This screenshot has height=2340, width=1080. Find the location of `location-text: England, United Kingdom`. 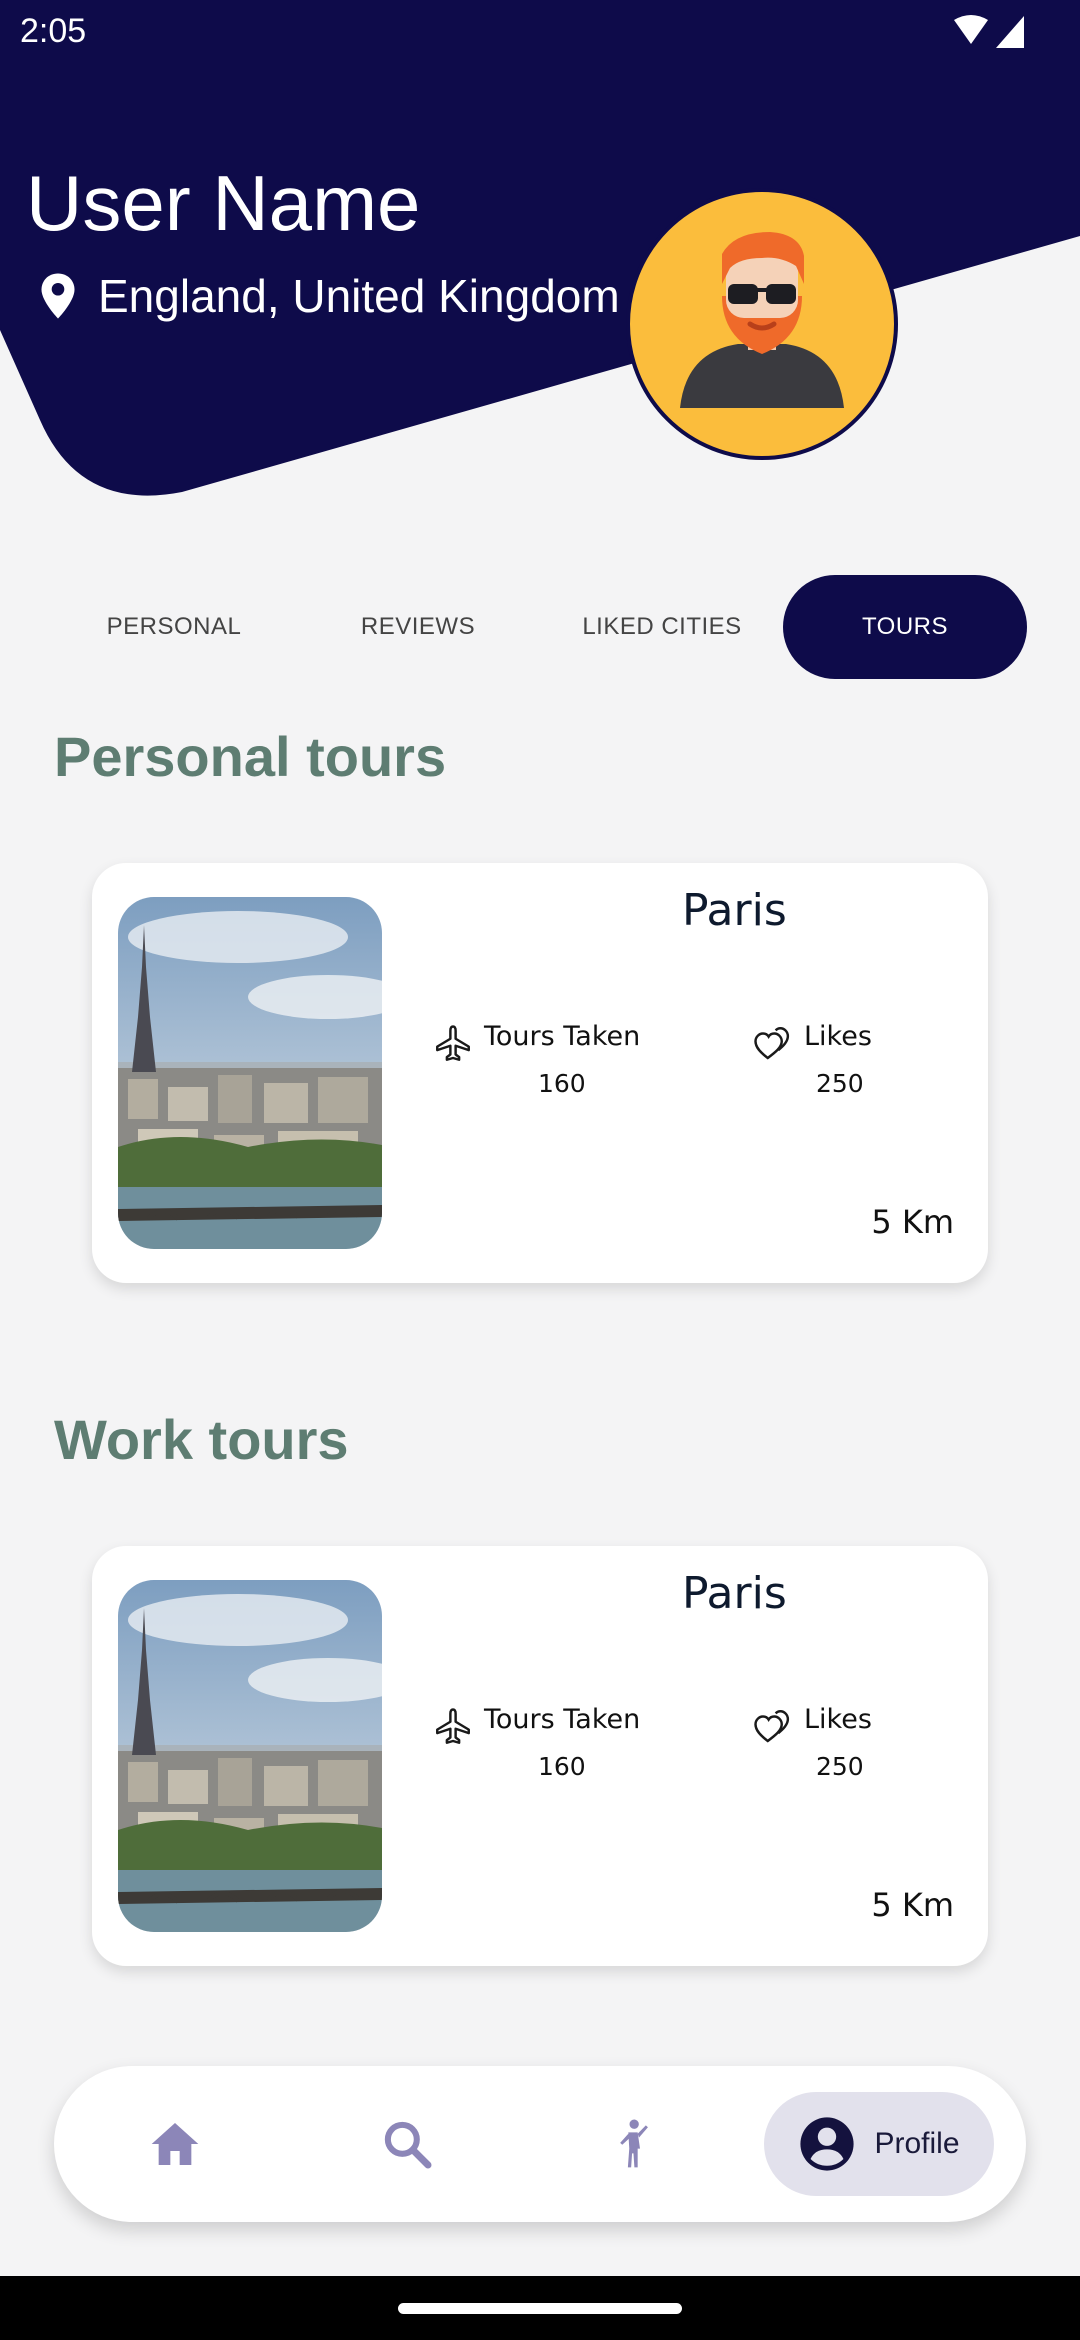

location-text: England, United Kingdom is located at coordinates (359, 296).